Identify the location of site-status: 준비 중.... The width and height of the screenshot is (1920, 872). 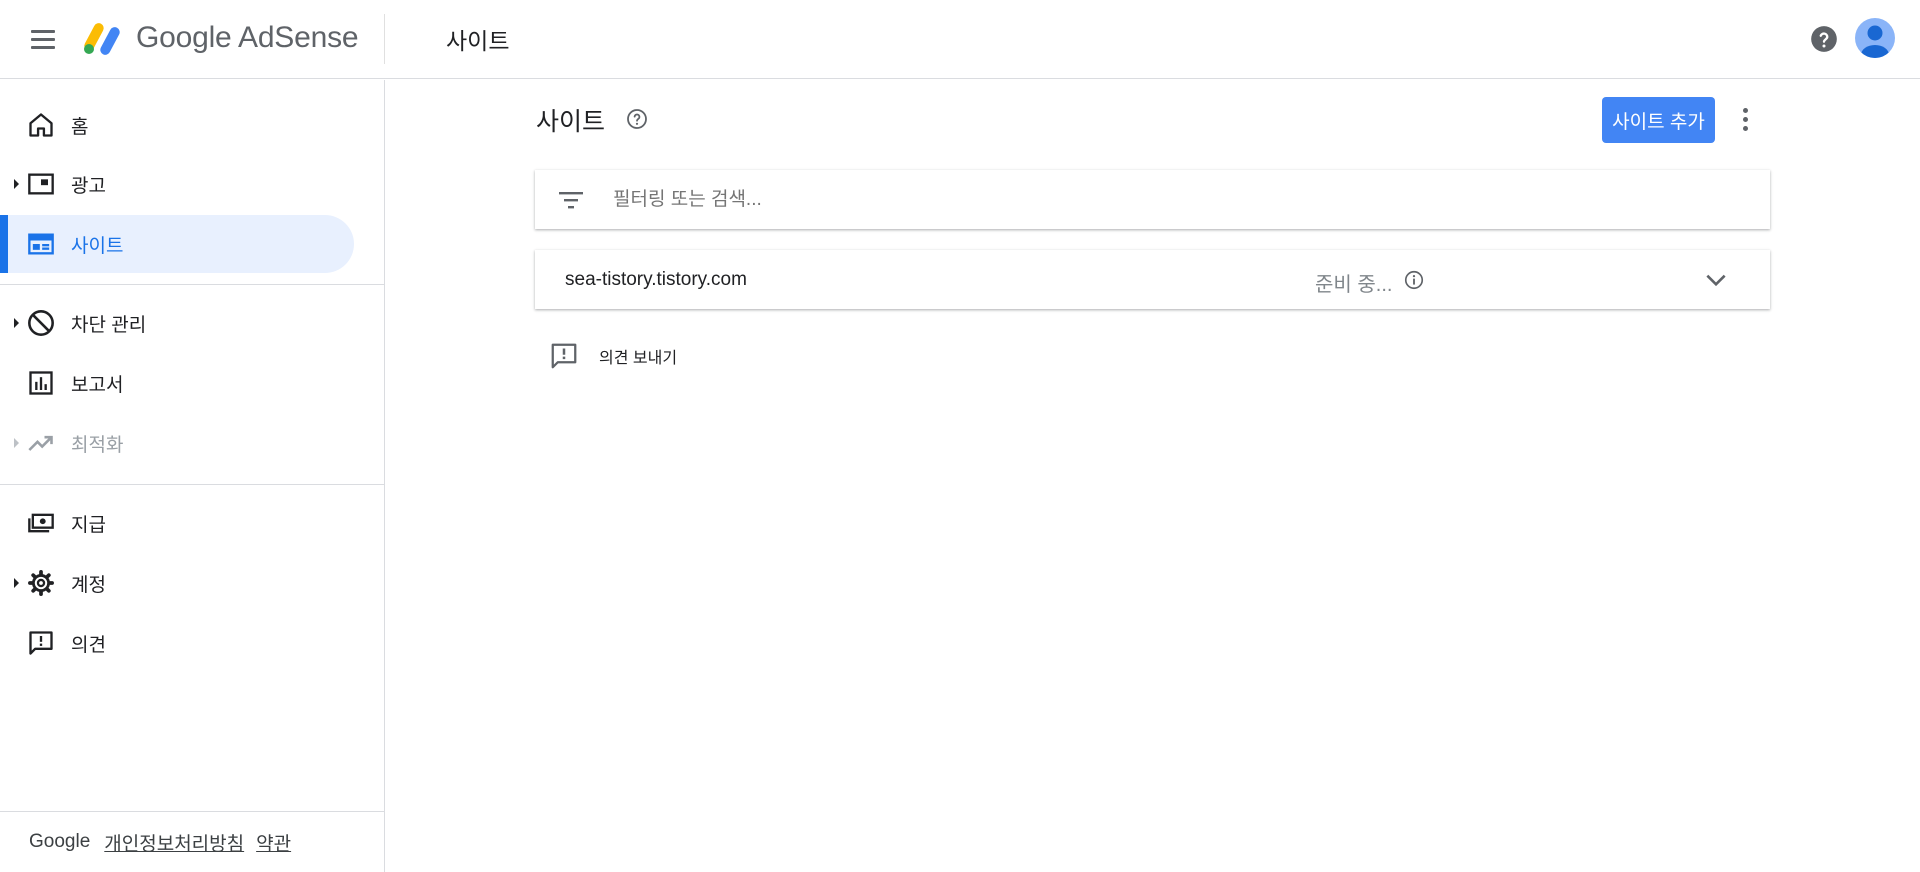
(1354, 285).